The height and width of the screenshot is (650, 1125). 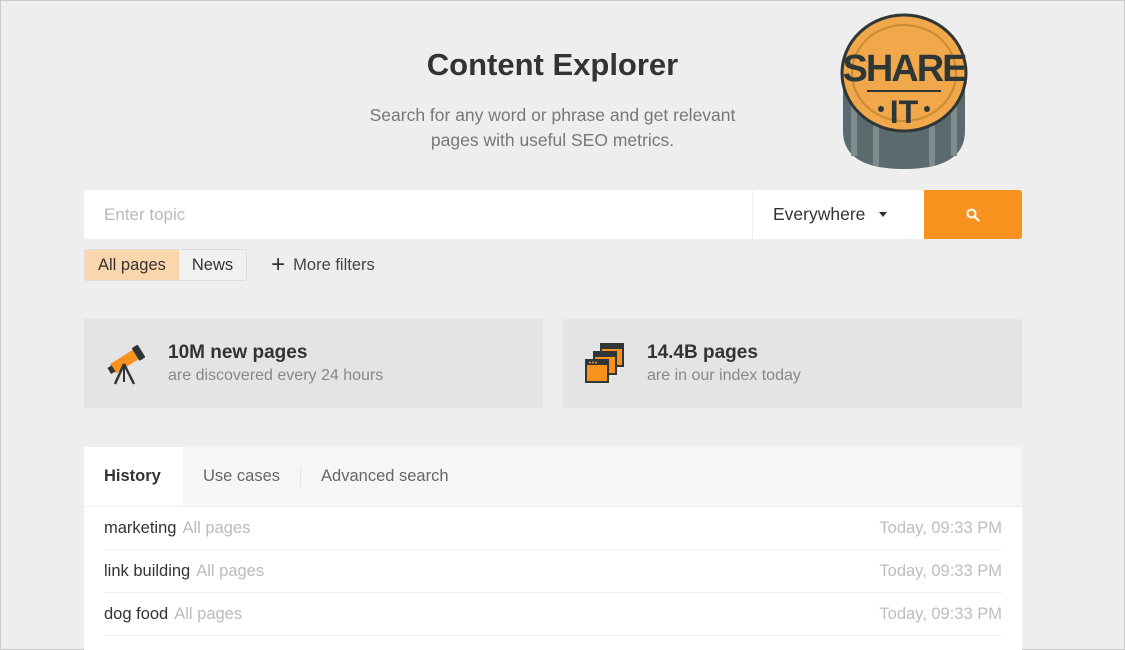 I want to click on page-type-toggle: All pages News, so click(x=166, y=265).